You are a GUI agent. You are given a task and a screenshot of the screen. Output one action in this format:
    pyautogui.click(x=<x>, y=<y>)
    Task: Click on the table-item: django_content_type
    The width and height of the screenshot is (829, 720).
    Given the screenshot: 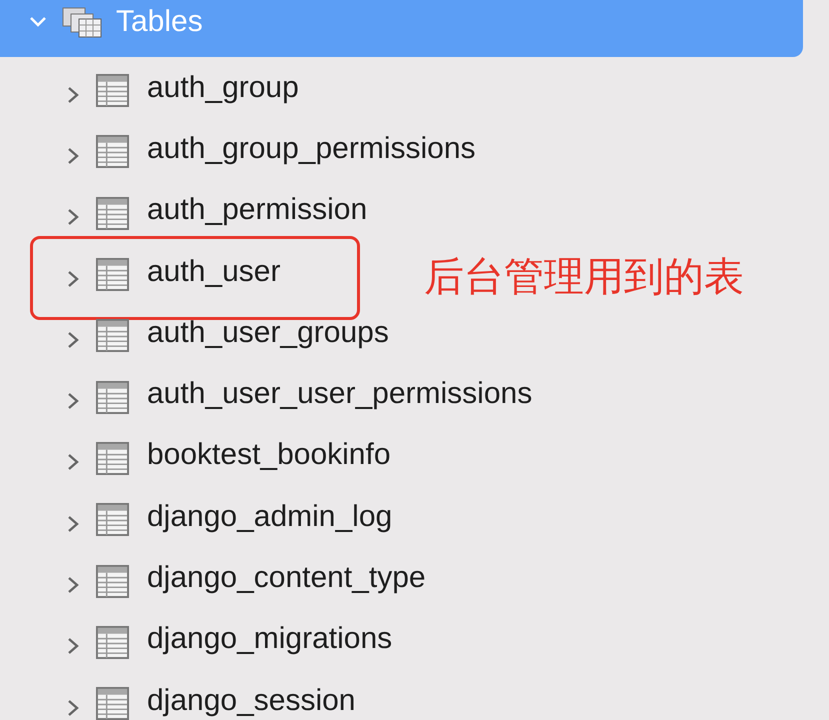 What is the action you would take?
    pyautogui.click(x=217, y=578)
    